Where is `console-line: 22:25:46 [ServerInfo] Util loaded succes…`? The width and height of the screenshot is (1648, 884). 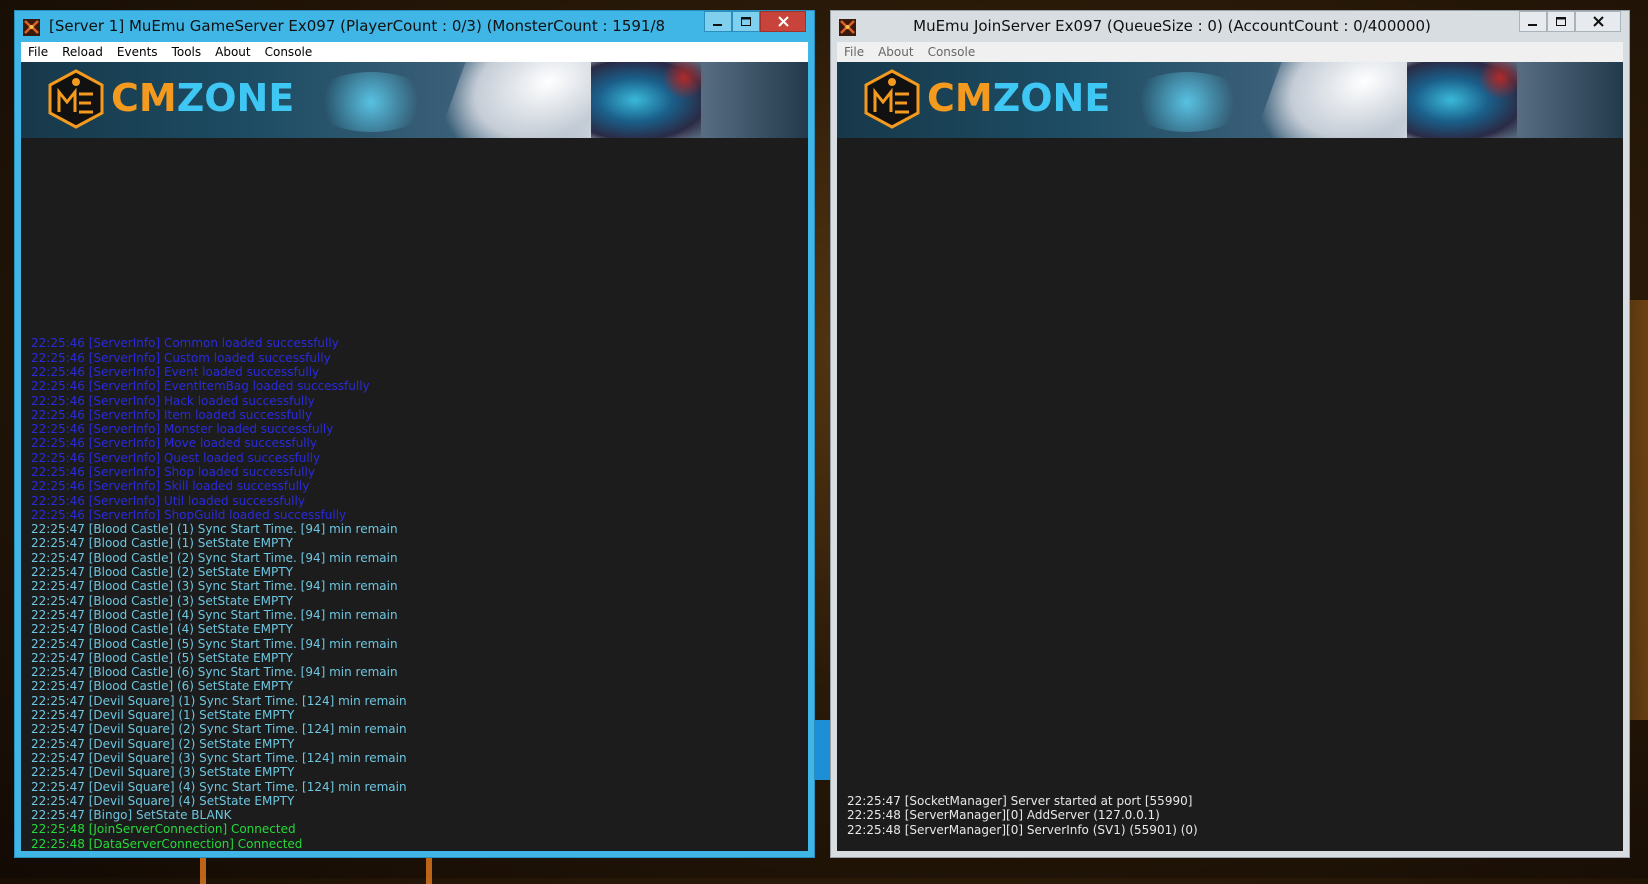
console-line: 22:25:46 [ServerInfo] Util loaded succes… is located at coordinates (168, 500).